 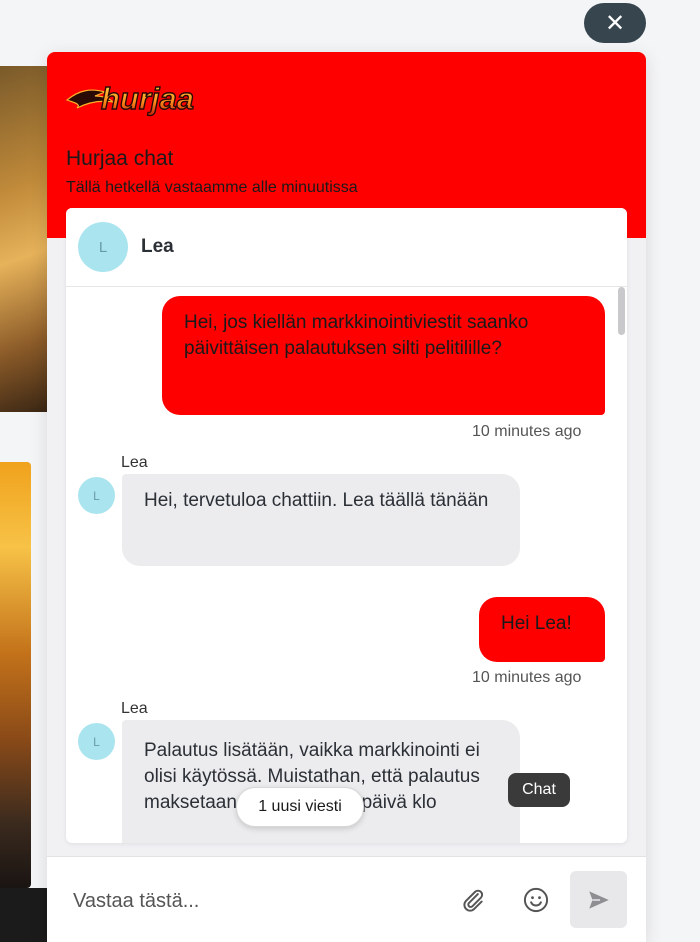 I want to click on close-chat-button: ✕, so click(x=615, y=23).